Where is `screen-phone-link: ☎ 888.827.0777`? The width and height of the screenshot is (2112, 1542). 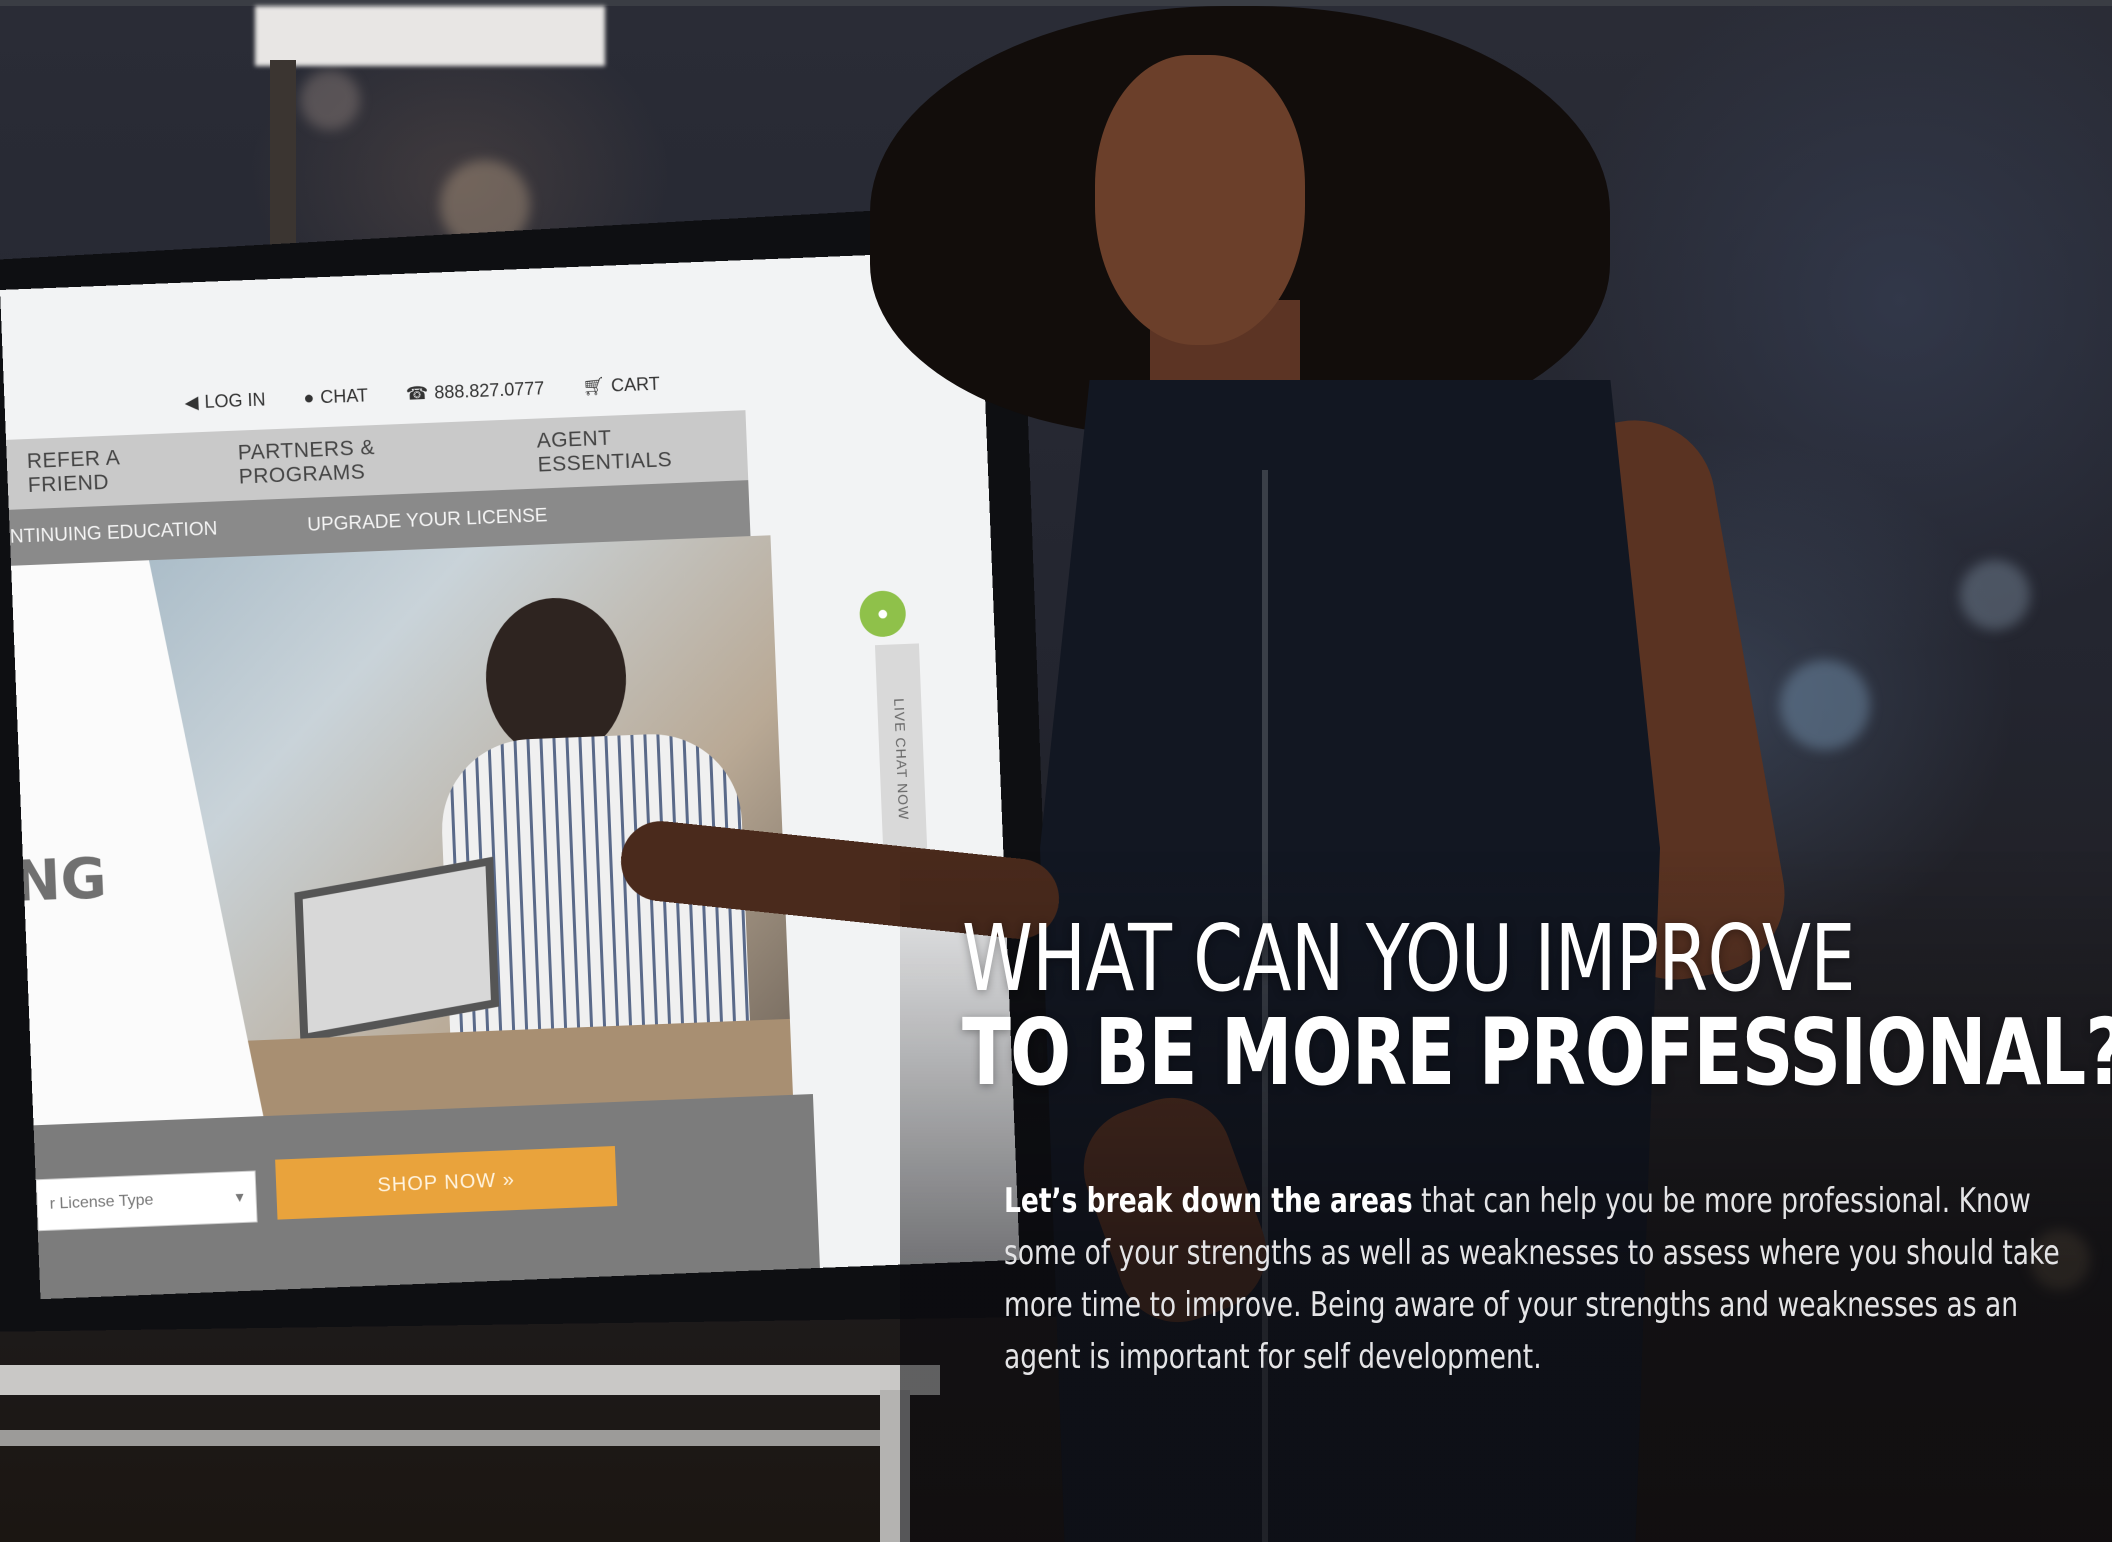 screen-phone-link: ☎ 888.827.0777 is located at coordinates (475, 391).